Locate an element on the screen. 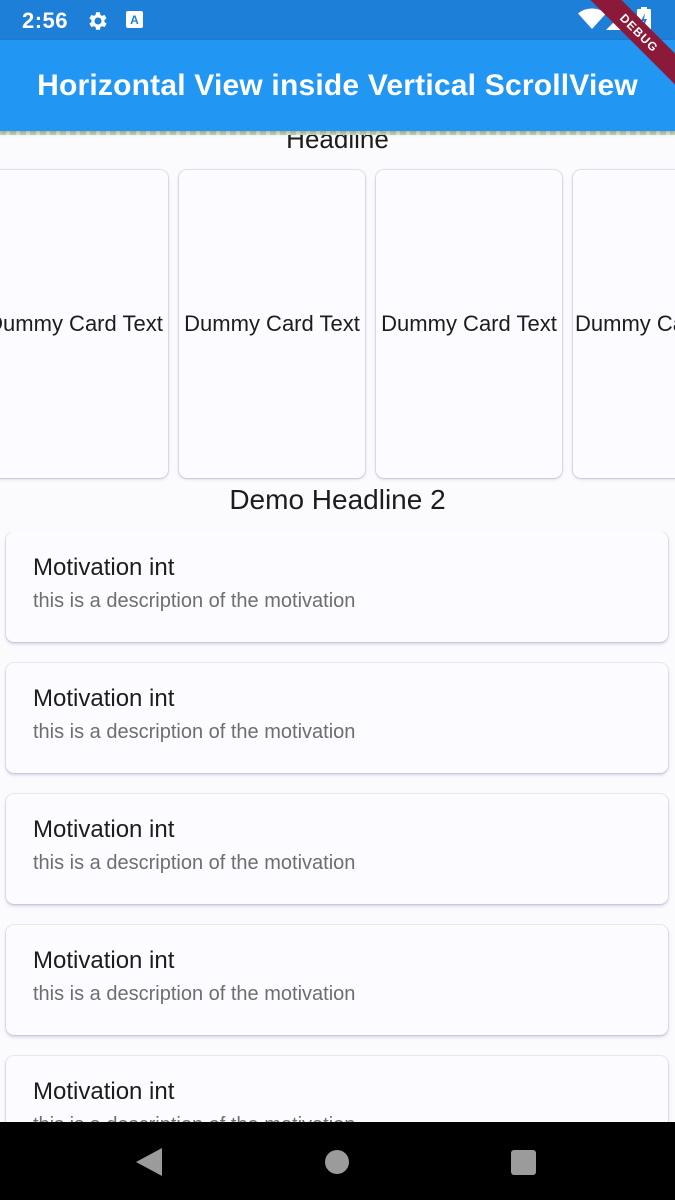  status-time: 2:56 is located at coordinates (45, 20).